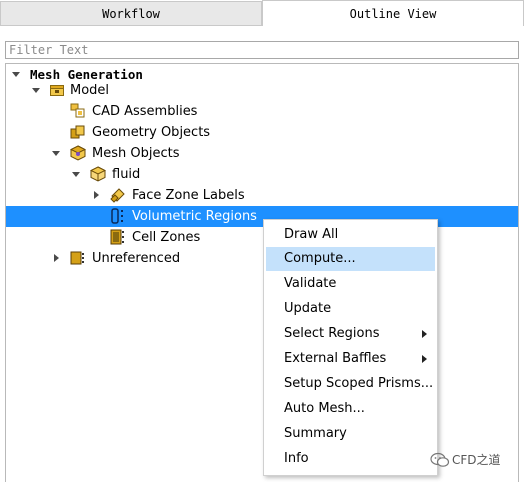  Describe the element at coordinates (131, 25) in the screenshot. I see `tab-divider` at that location.